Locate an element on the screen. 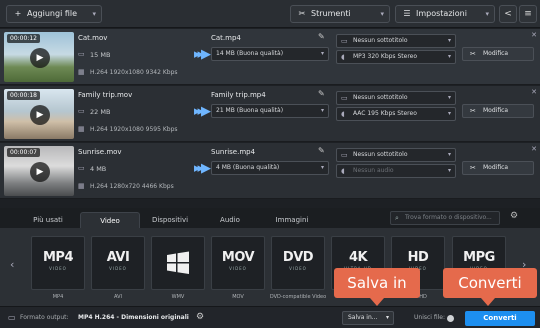 The height and width of the screenshot is (328, 540). settings-label: Impostazioni is located at coordinates (441, 13).